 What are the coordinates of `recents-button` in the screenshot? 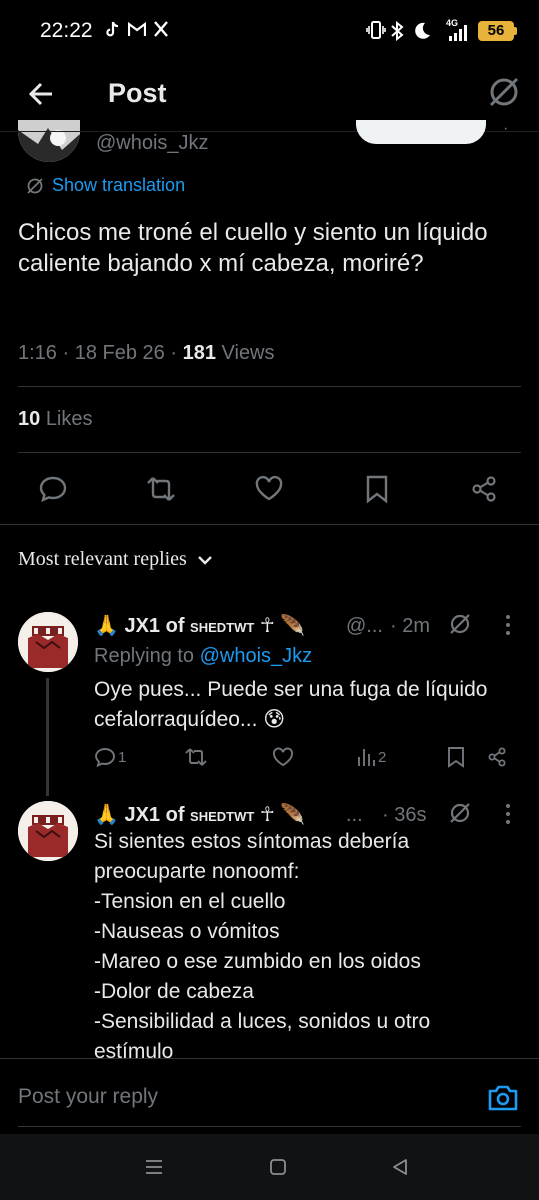 It's located at (154, 1167).